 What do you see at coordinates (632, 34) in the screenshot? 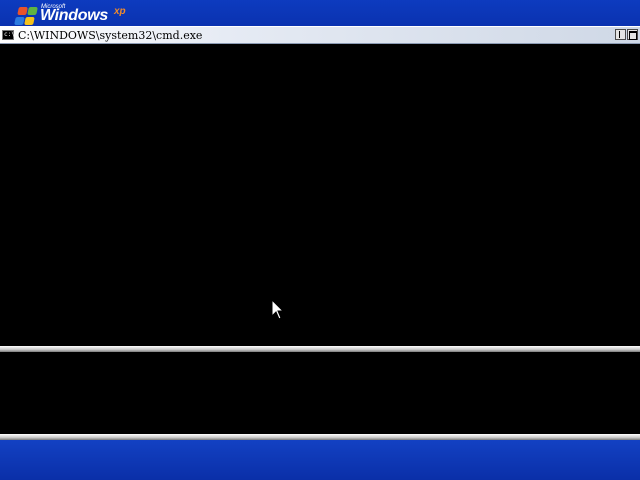
I see `maximize-button` at bounding box center [632, 34].